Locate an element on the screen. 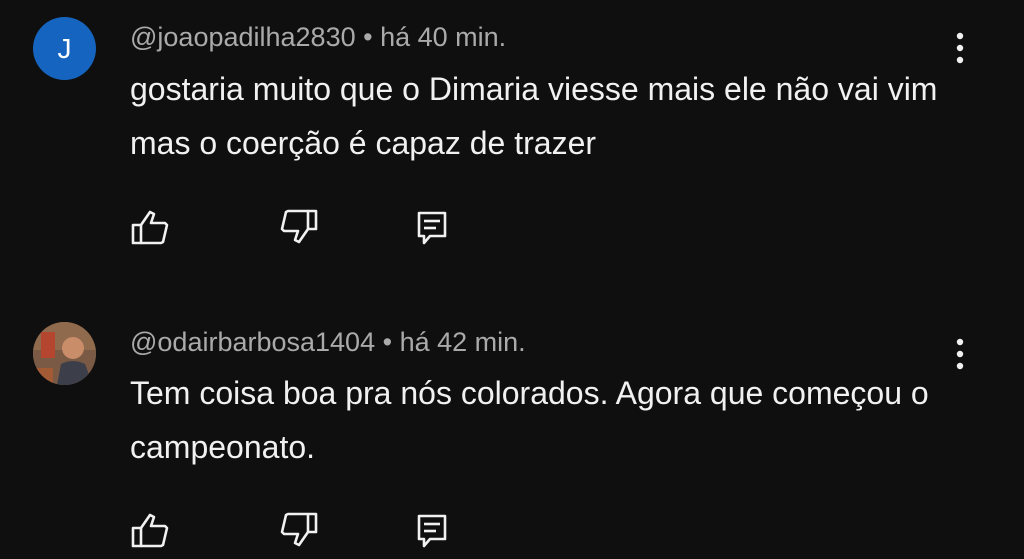  comment-meta: @odairbarbosa1404 • há 42 min. is located at coordinates (328, 342).